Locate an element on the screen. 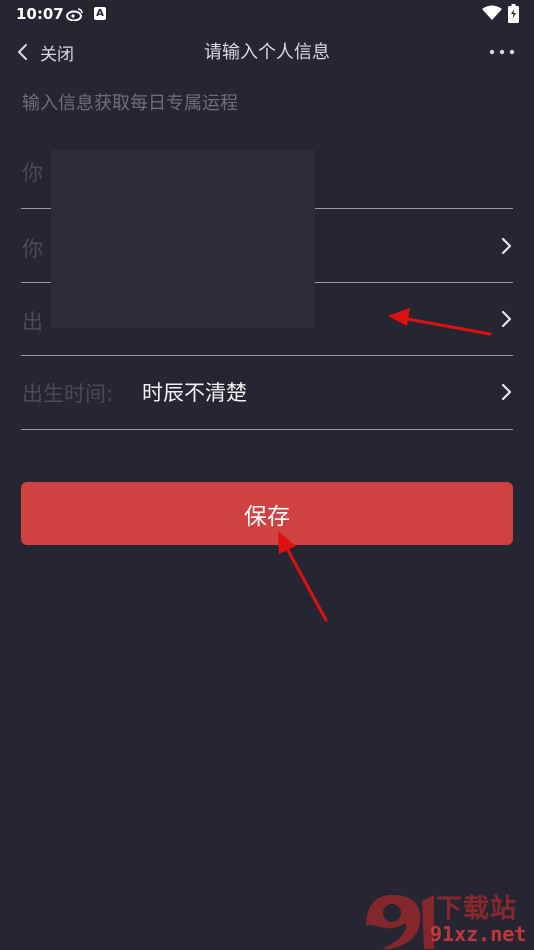  nav-bar: 关闭 请输入个人信息 is located at coordinates (267, 53).